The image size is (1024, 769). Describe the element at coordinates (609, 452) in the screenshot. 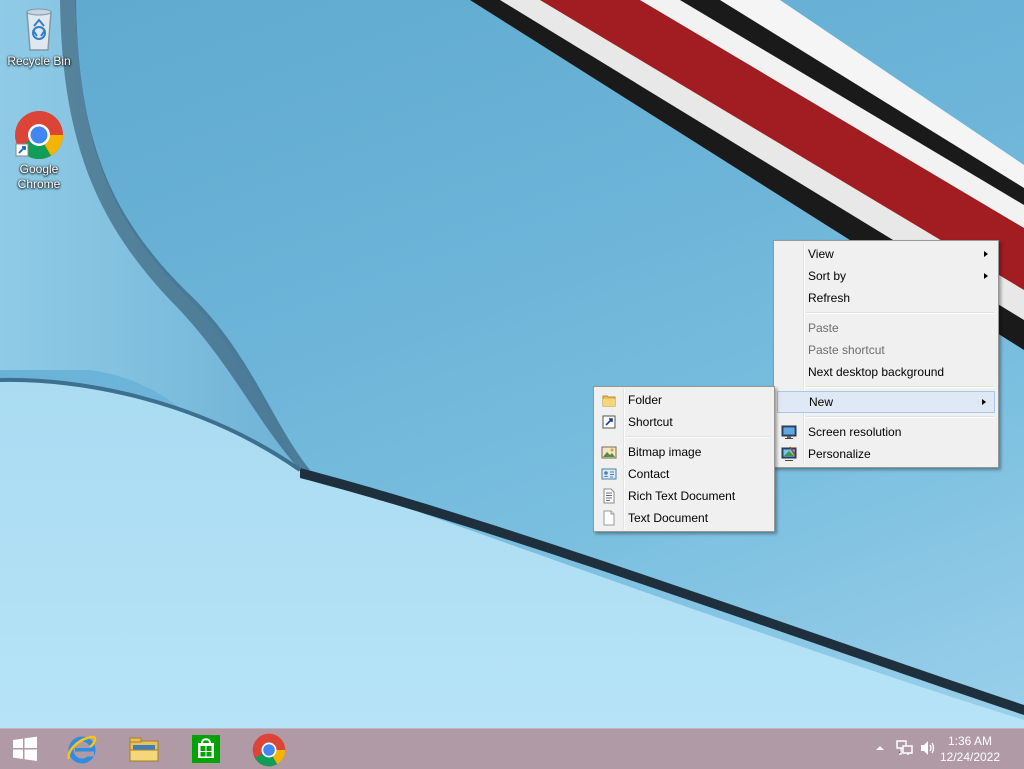

I see `bitmap-image-icon` at that location.